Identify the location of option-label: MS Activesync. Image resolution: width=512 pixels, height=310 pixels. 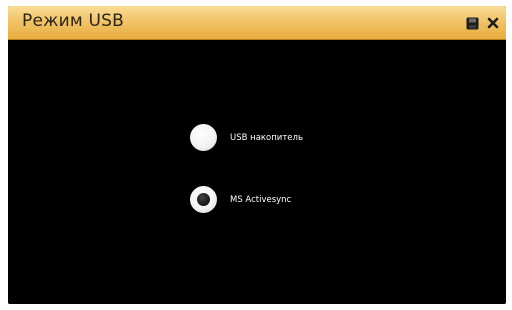
(261, 199).